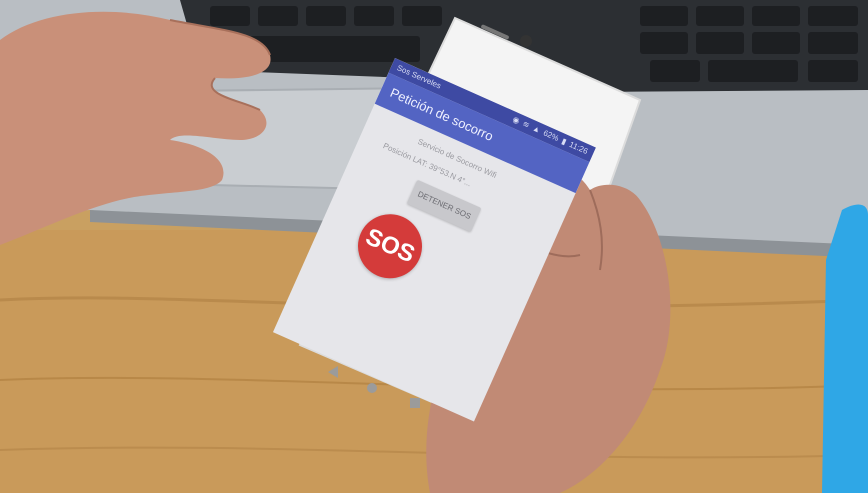  I want to click on stop-sos-button: DETENER SOS, so click(444, 205).